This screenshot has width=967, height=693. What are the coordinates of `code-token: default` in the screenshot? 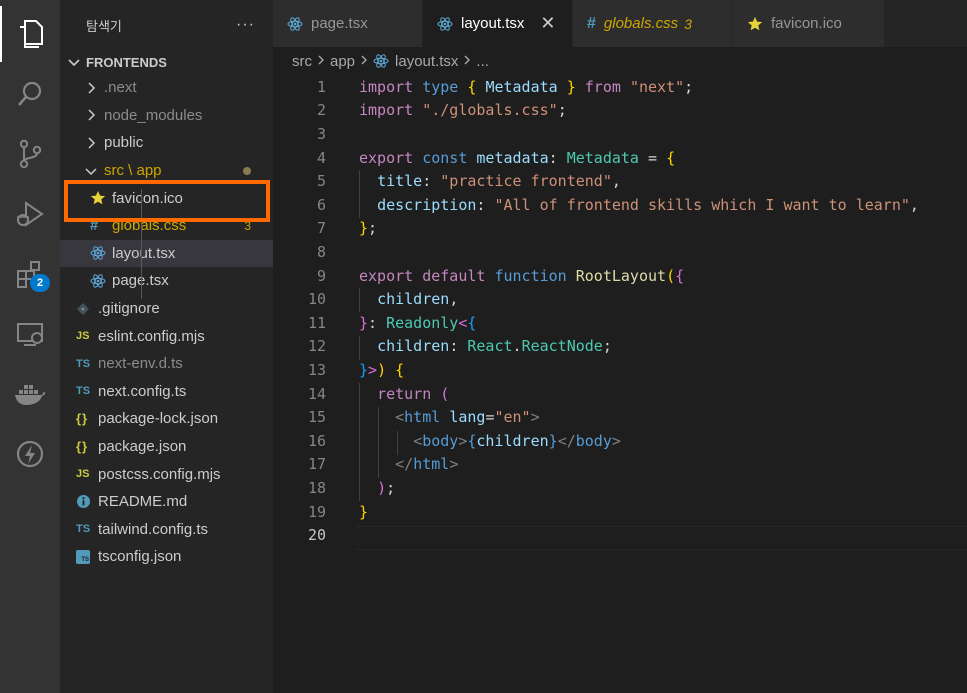 It's located at (458, 275).